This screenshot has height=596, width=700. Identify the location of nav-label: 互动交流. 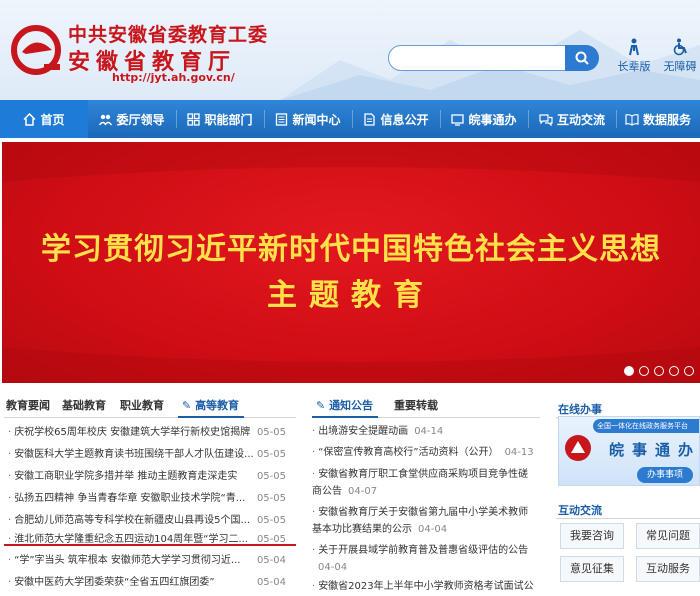
(580, 119).